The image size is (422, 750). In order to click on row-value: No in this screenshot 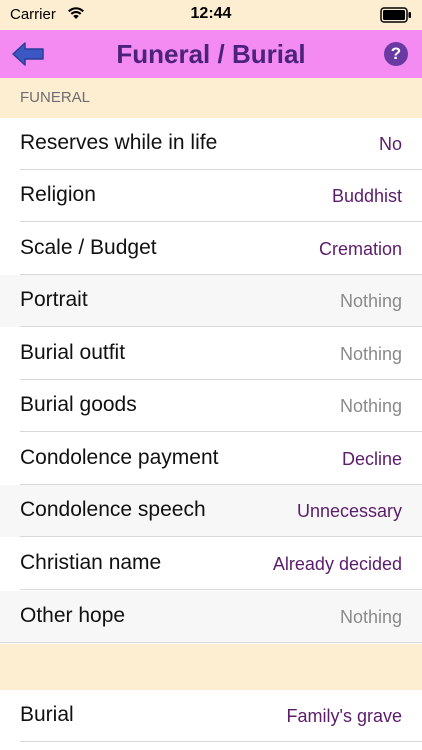, I will do `click(390, 144)`.